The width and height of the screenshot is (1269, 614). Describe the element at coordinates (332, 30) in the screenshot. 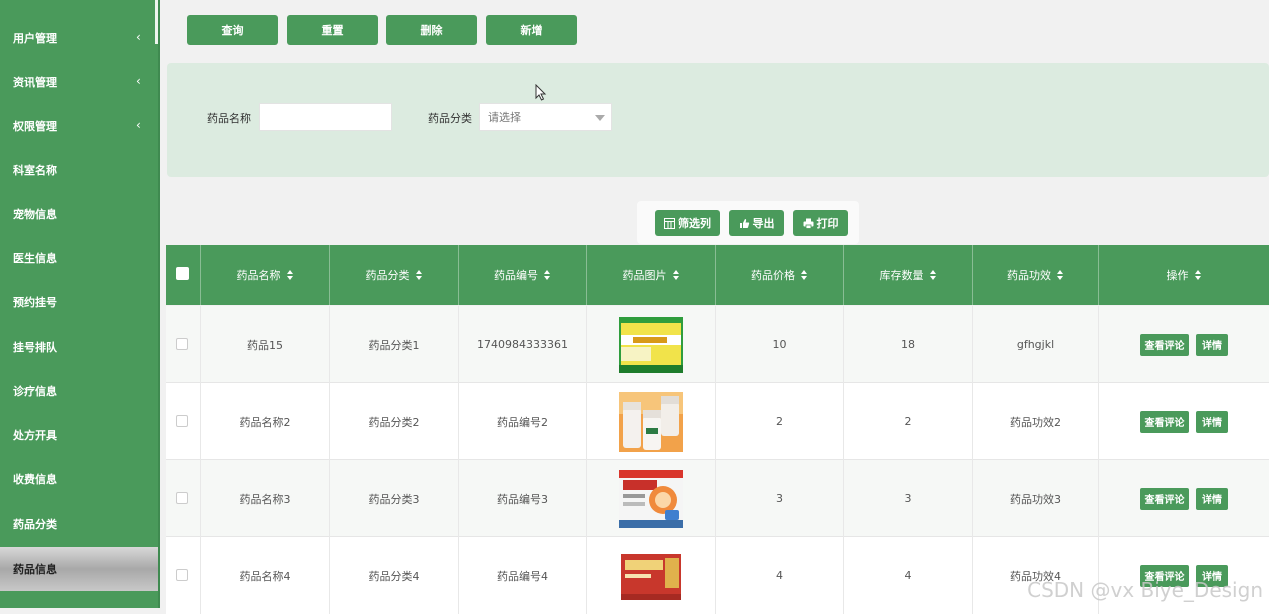

I see `reset-button: 重置` at that location.